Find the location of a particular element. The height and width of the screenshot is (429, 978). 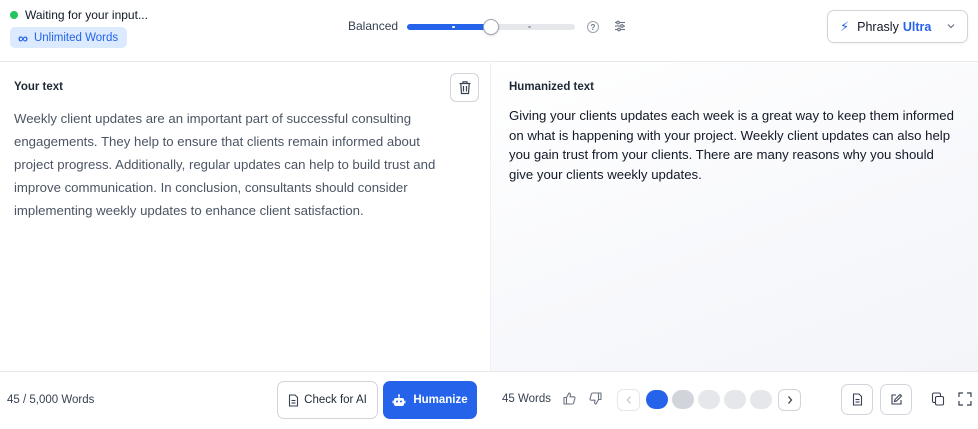

next-version-button is located at coordinates (789, 400).